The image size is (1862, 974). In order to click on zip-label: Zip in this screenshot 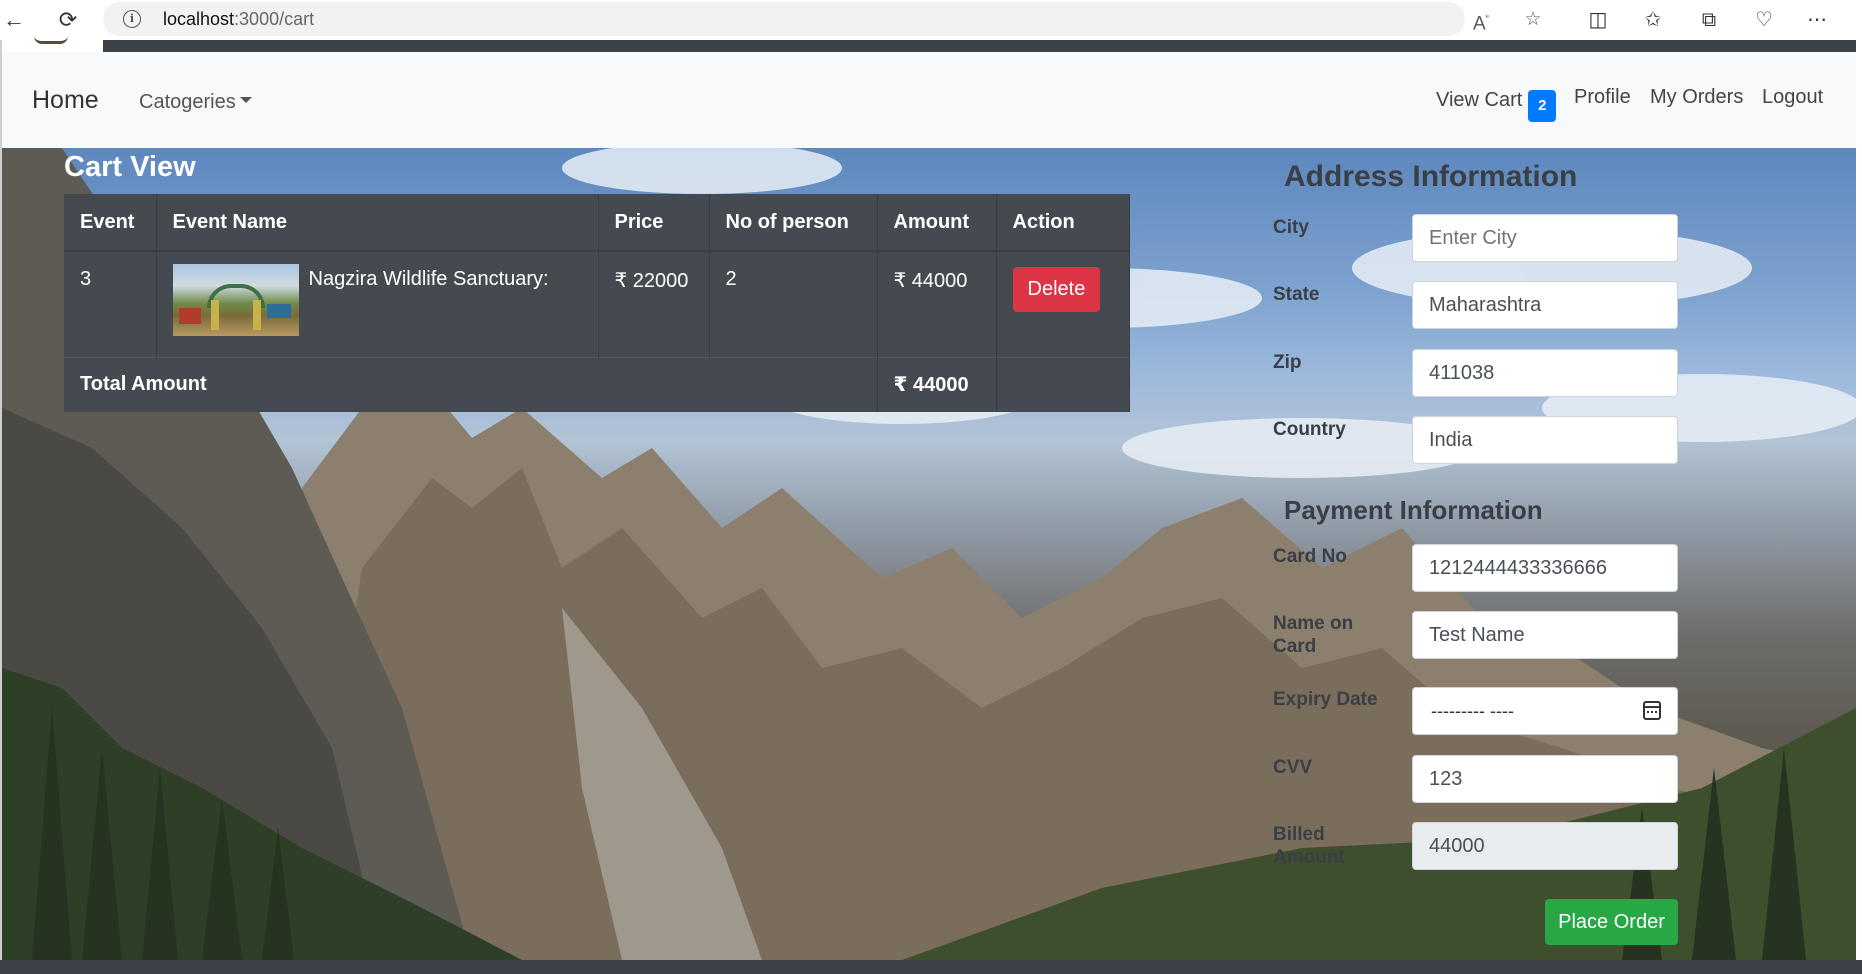, I will do `click(1287, 362)`.